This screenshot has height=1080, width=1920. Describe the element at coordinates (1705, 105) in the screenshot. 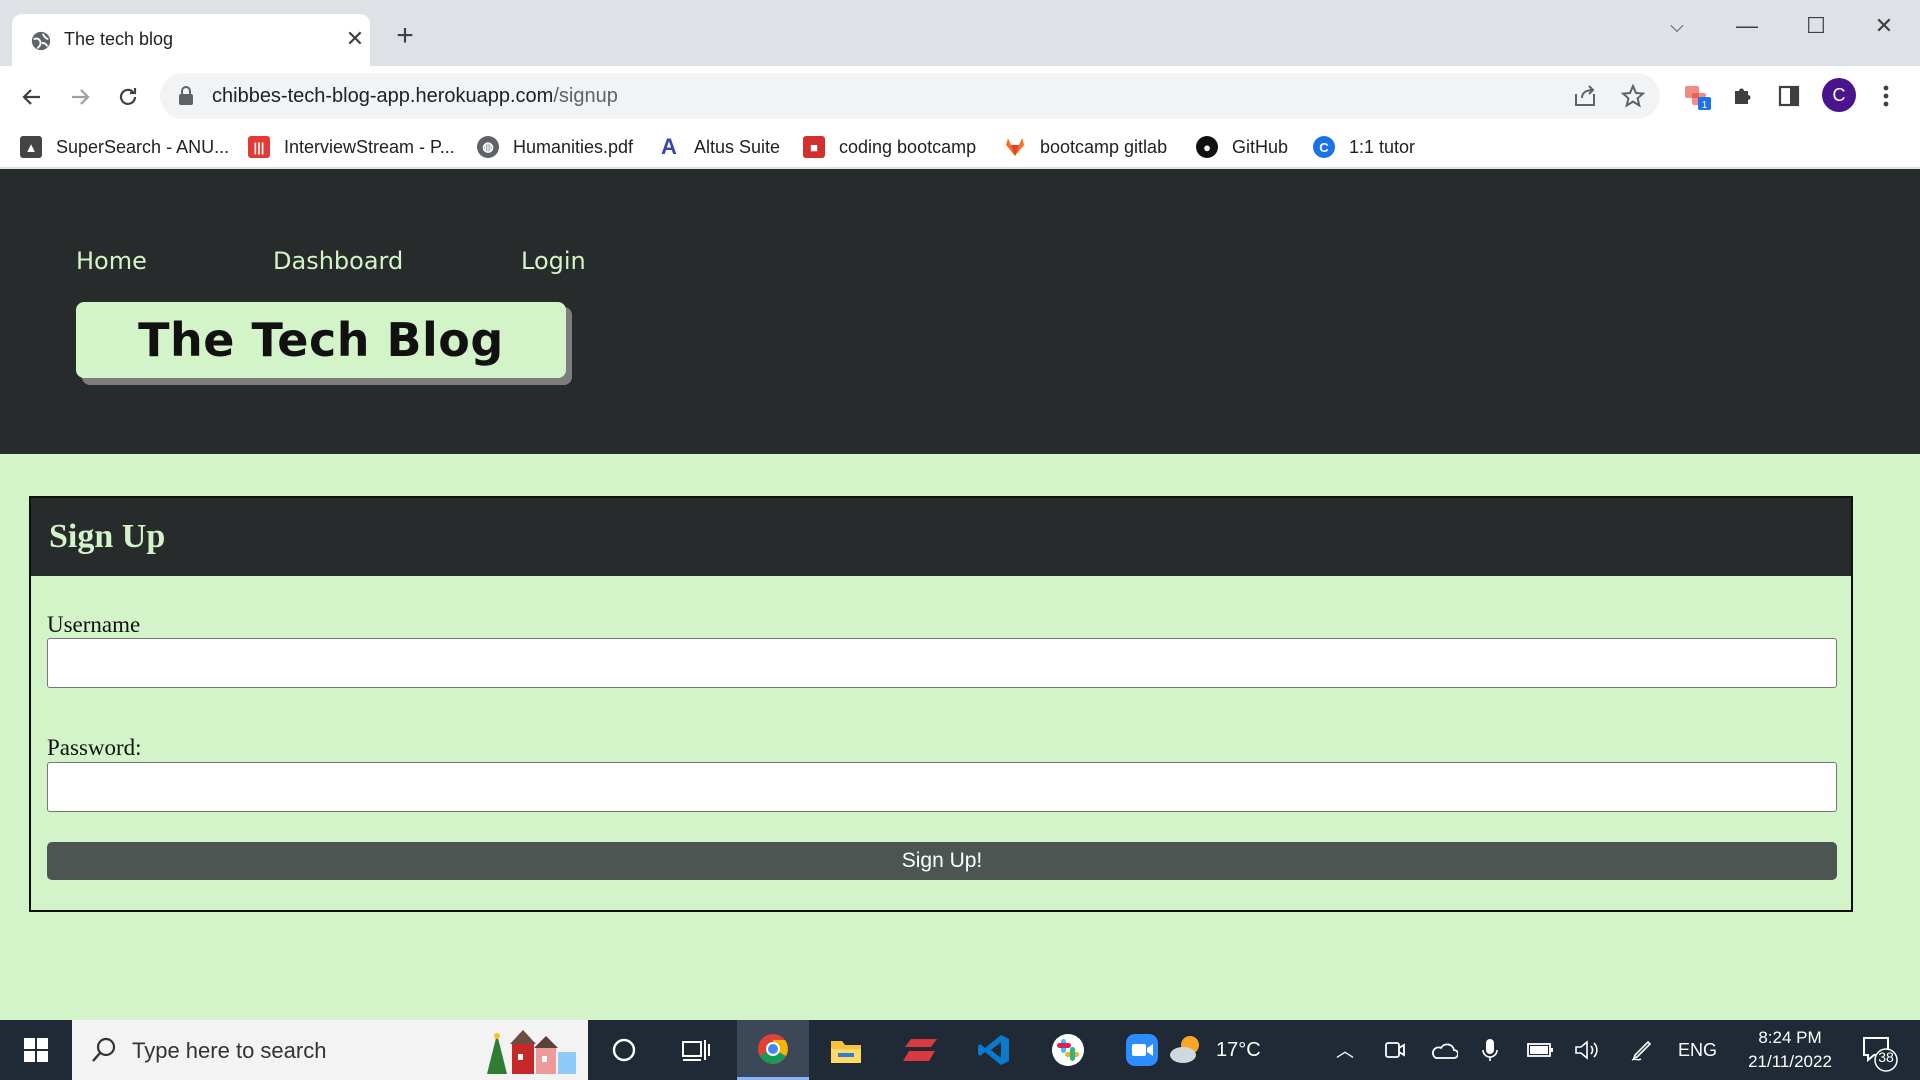

I see `svg-text: 1` at that location.